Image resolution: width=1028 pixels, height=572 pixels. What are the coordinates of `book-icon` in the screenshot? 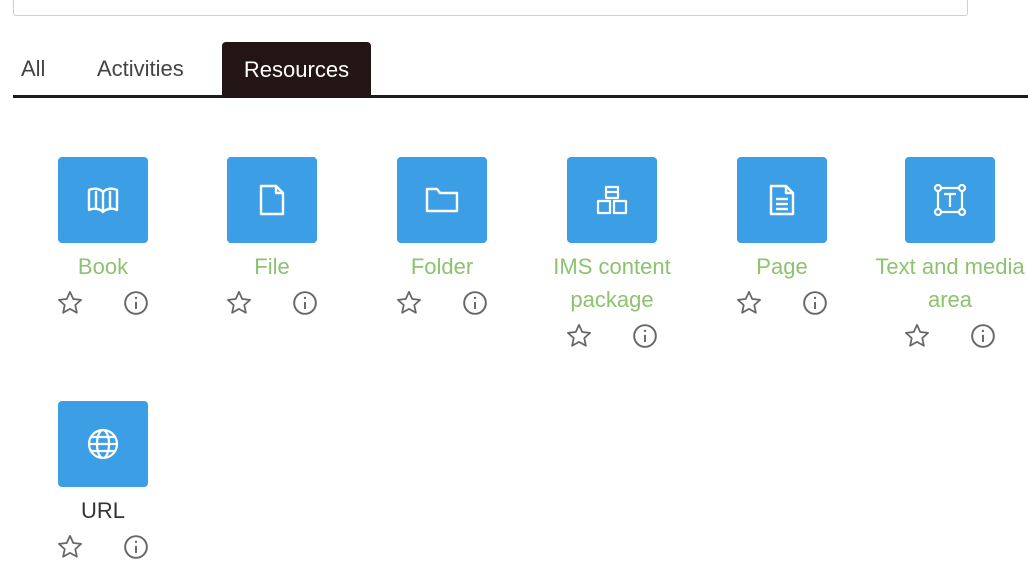 It's located at (103, 200).